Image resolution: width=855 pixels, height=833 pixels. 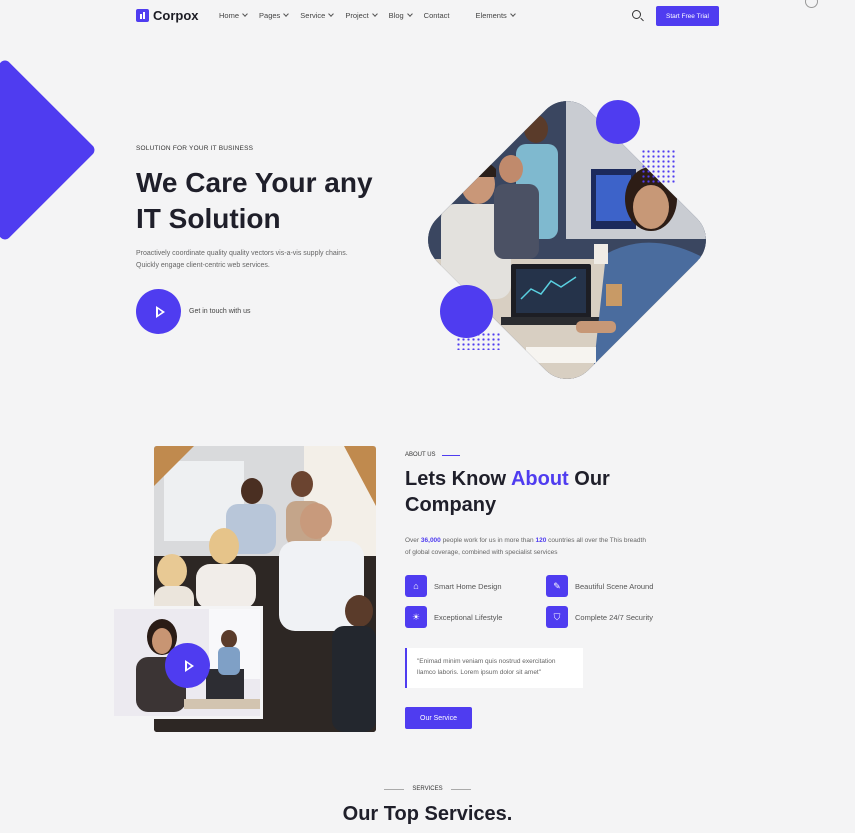 I want to click on nav-item-blog: Blog, so click(x=400, y=15).